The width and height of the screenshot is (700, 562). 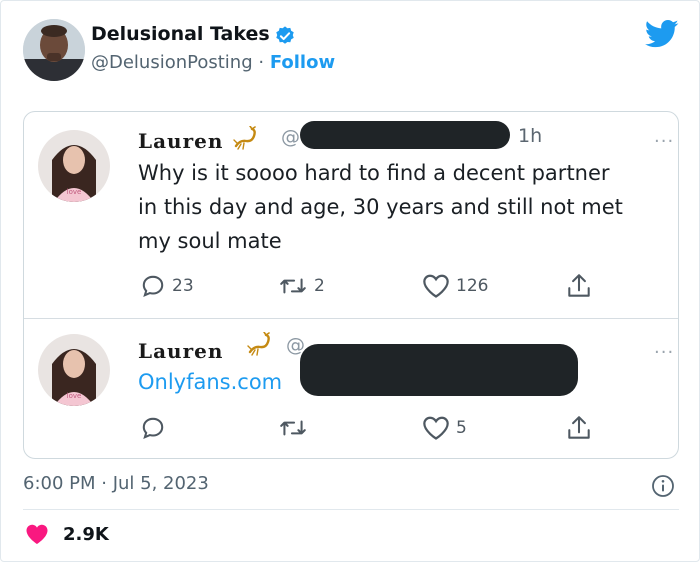 I want to click on inner-at-1: @, so click(x=290, y=137).